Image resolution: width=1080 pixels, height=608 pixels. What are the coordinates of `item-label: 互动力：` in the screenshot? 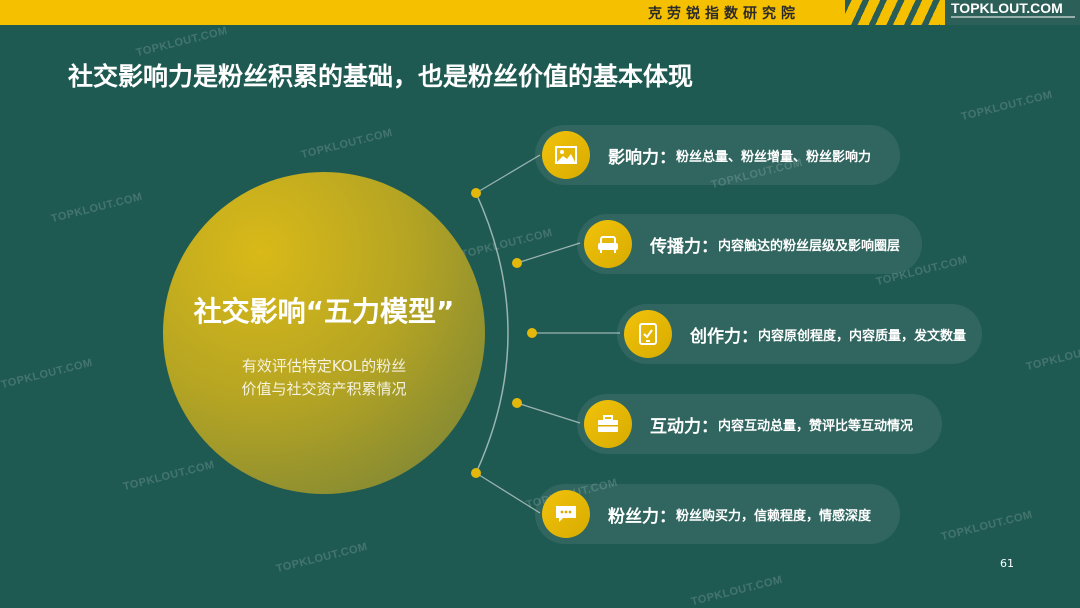 It's located at (684, 426).